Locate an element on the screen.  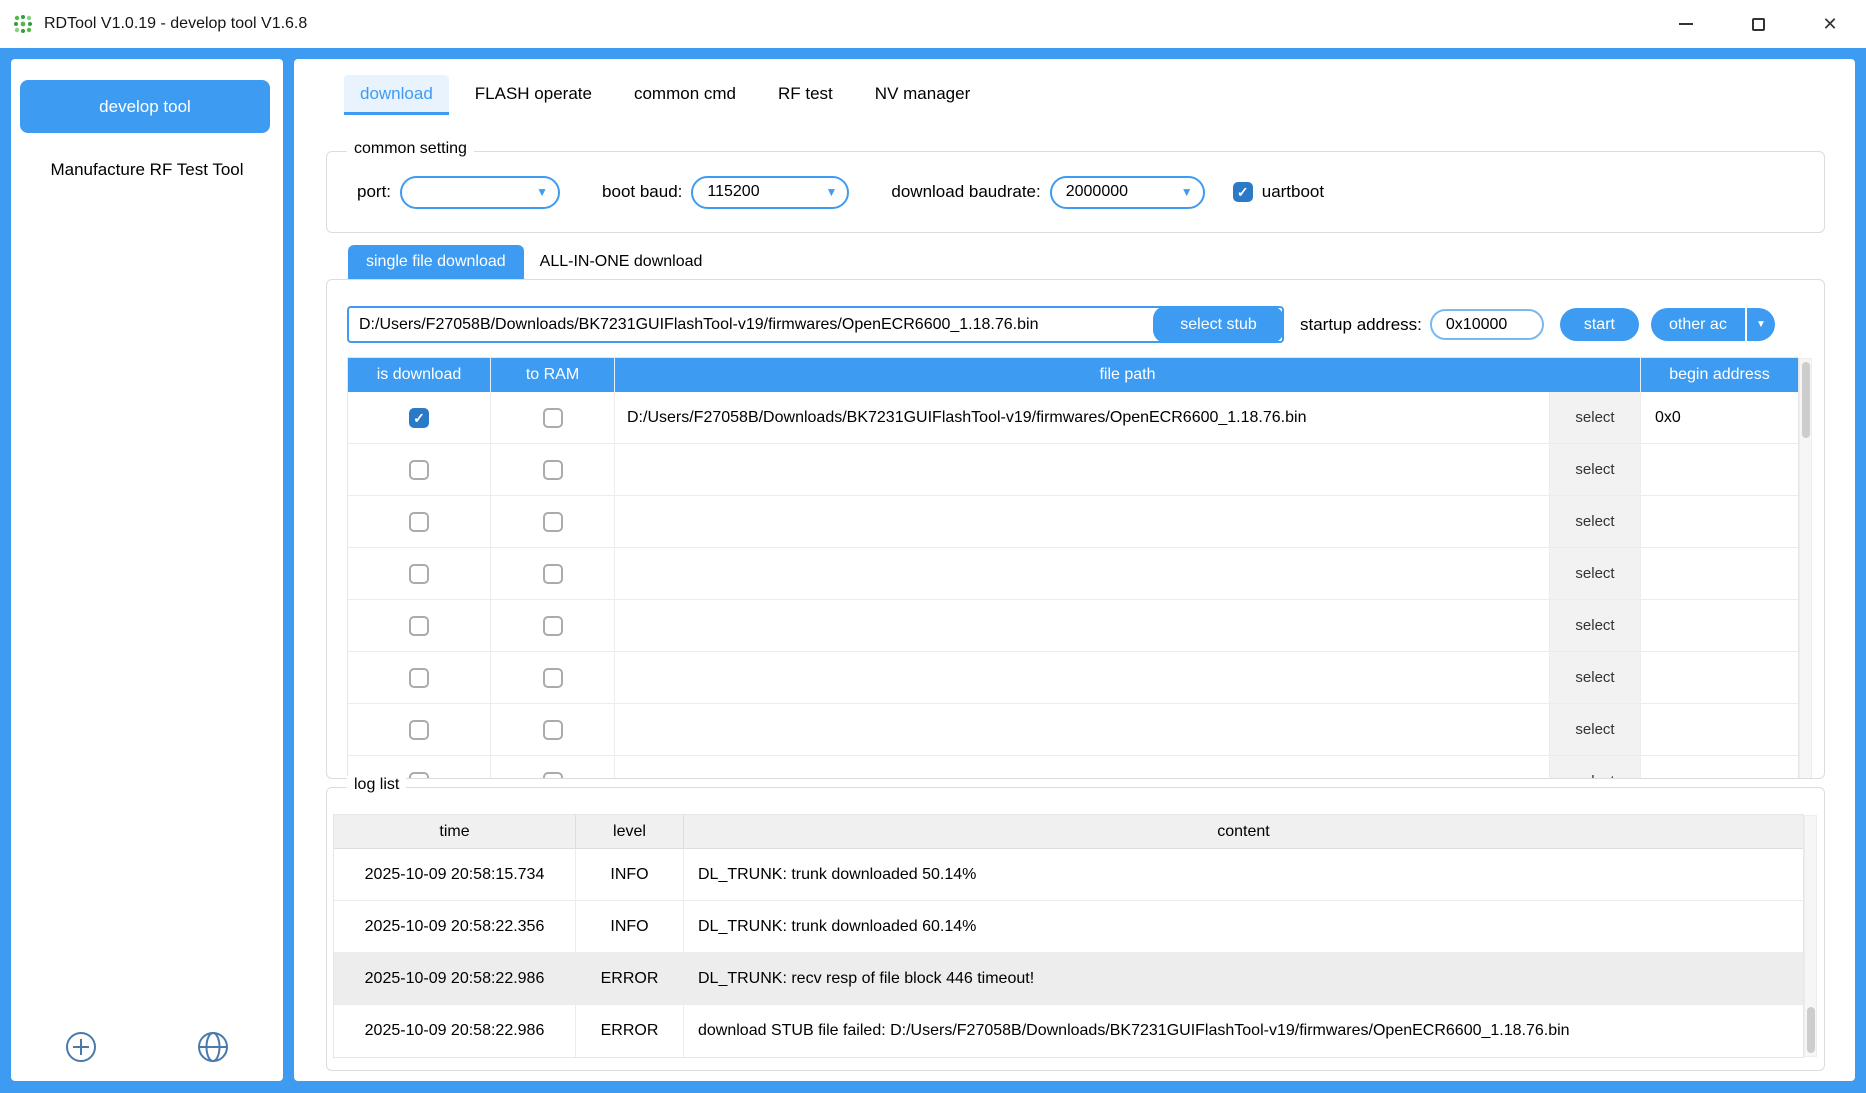
chevron-down-icon: ▼ is located at coordinates (1186, 192).